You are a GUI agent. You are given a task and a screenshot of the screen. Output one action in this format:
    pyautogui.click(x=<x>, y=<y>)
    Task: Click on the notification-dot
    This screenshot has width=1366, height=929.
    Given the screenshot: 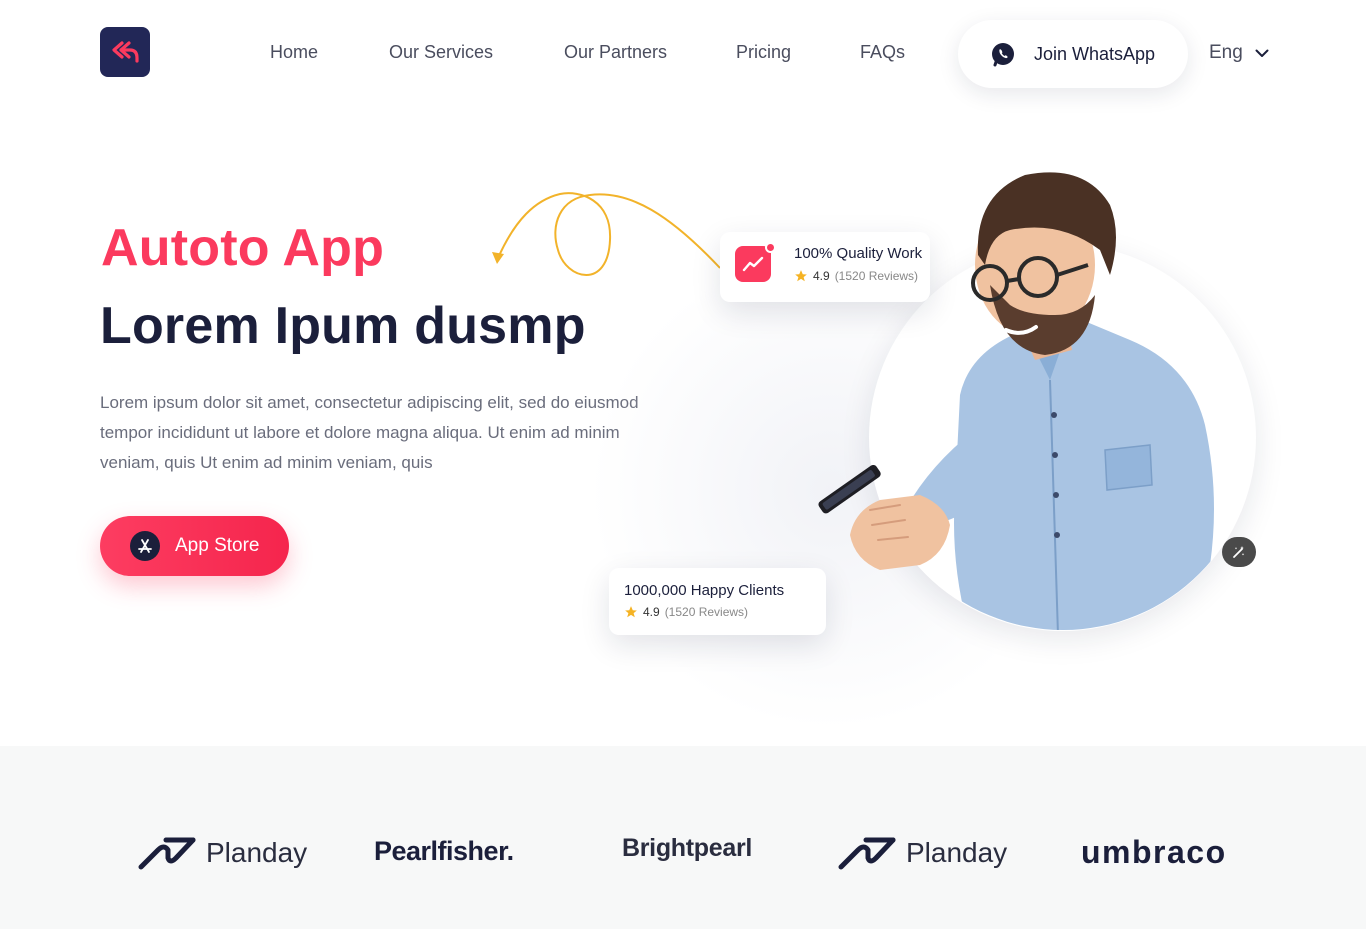 What is the action you would take?
    pyautogui.click(x=770, y=247)
    